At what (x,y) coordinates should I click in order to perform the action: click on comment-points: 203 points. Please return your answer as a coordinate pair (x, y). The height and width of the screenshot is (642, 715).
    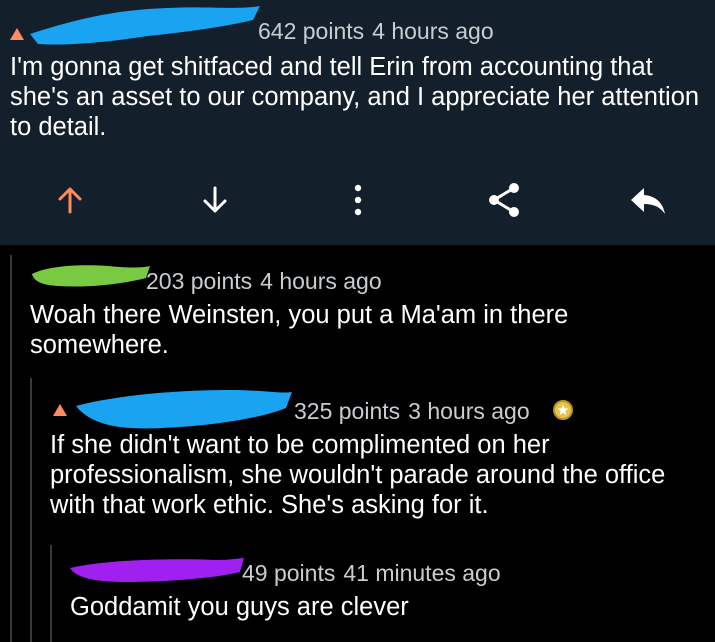
    Looking at the image, I should click on (199, 281).